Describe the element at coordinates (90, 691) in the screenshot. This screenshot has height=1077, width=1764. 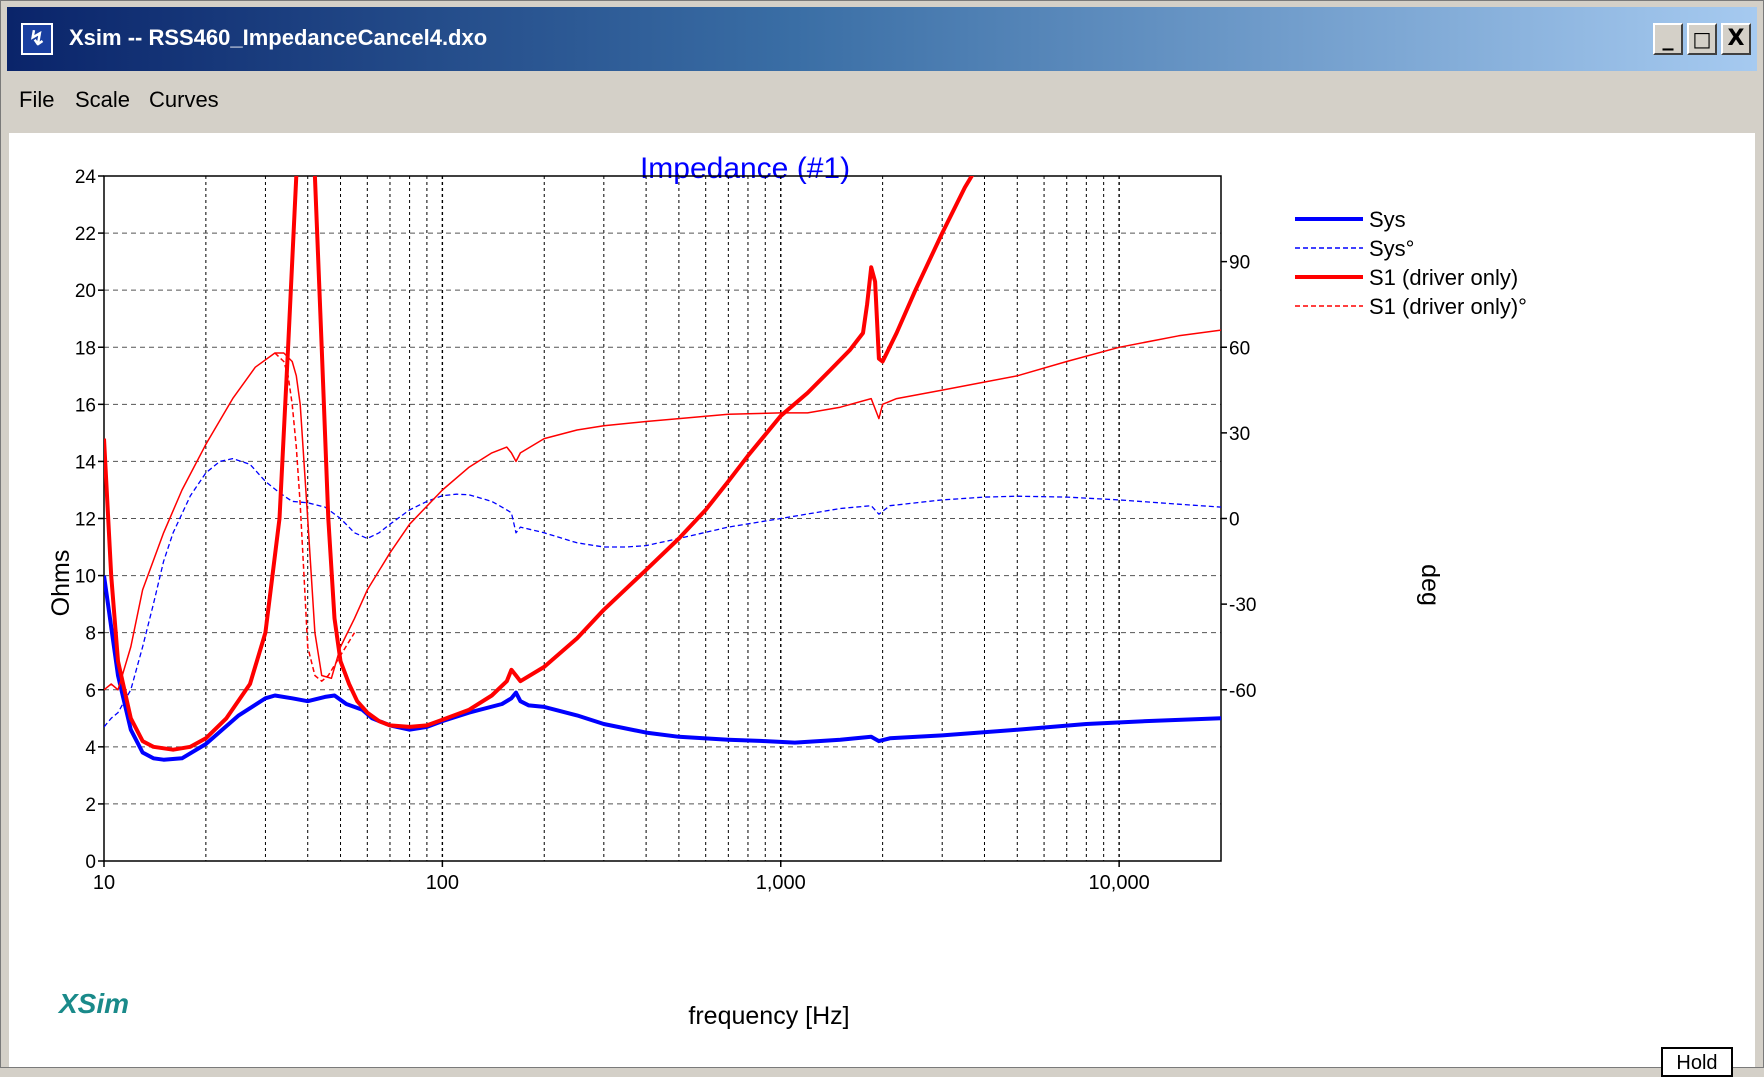
I see `y-tick-label: 6` at that location.